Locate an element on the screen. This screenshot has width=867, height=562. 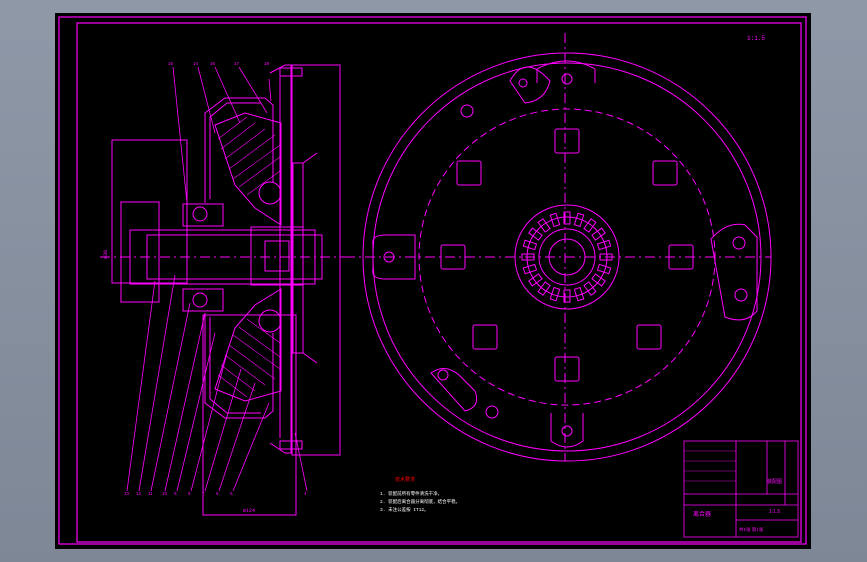
dimension-bottom: ø124 is located at coordinates (249, 511).